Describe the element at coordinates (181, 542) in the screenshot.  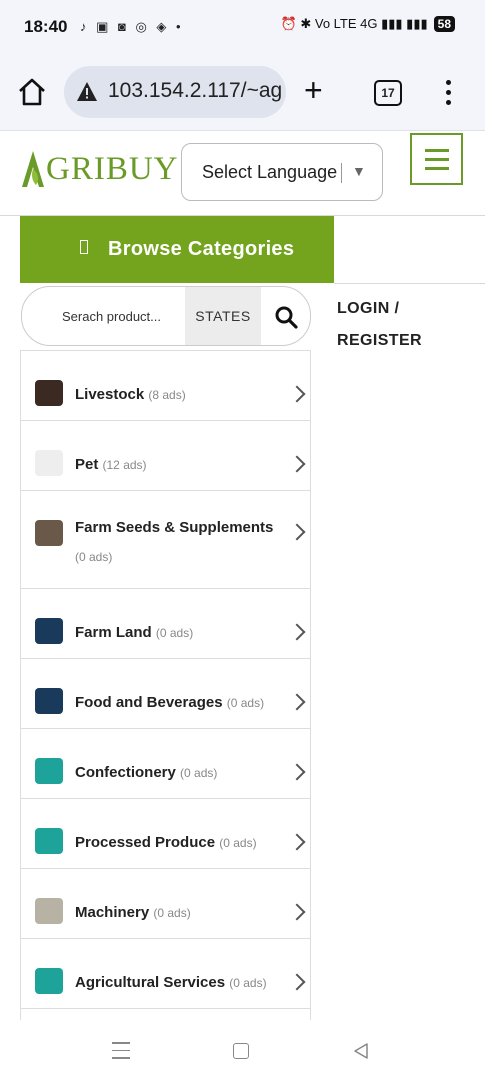
I see `category-label: Farm Seeds & Supplements (0 ads)` at that location.